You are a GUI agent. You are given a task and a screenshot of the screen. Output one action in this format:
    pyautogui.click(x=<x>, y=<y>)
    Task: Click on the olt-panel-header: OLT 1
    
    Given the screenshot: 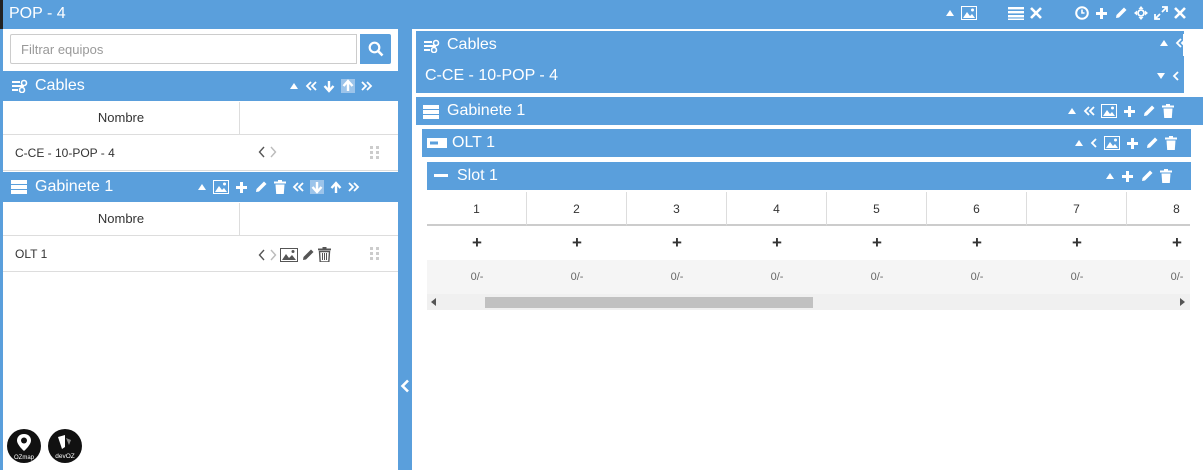 What is the action you would take?
    pyautogui.click(x=806, y=143)
    